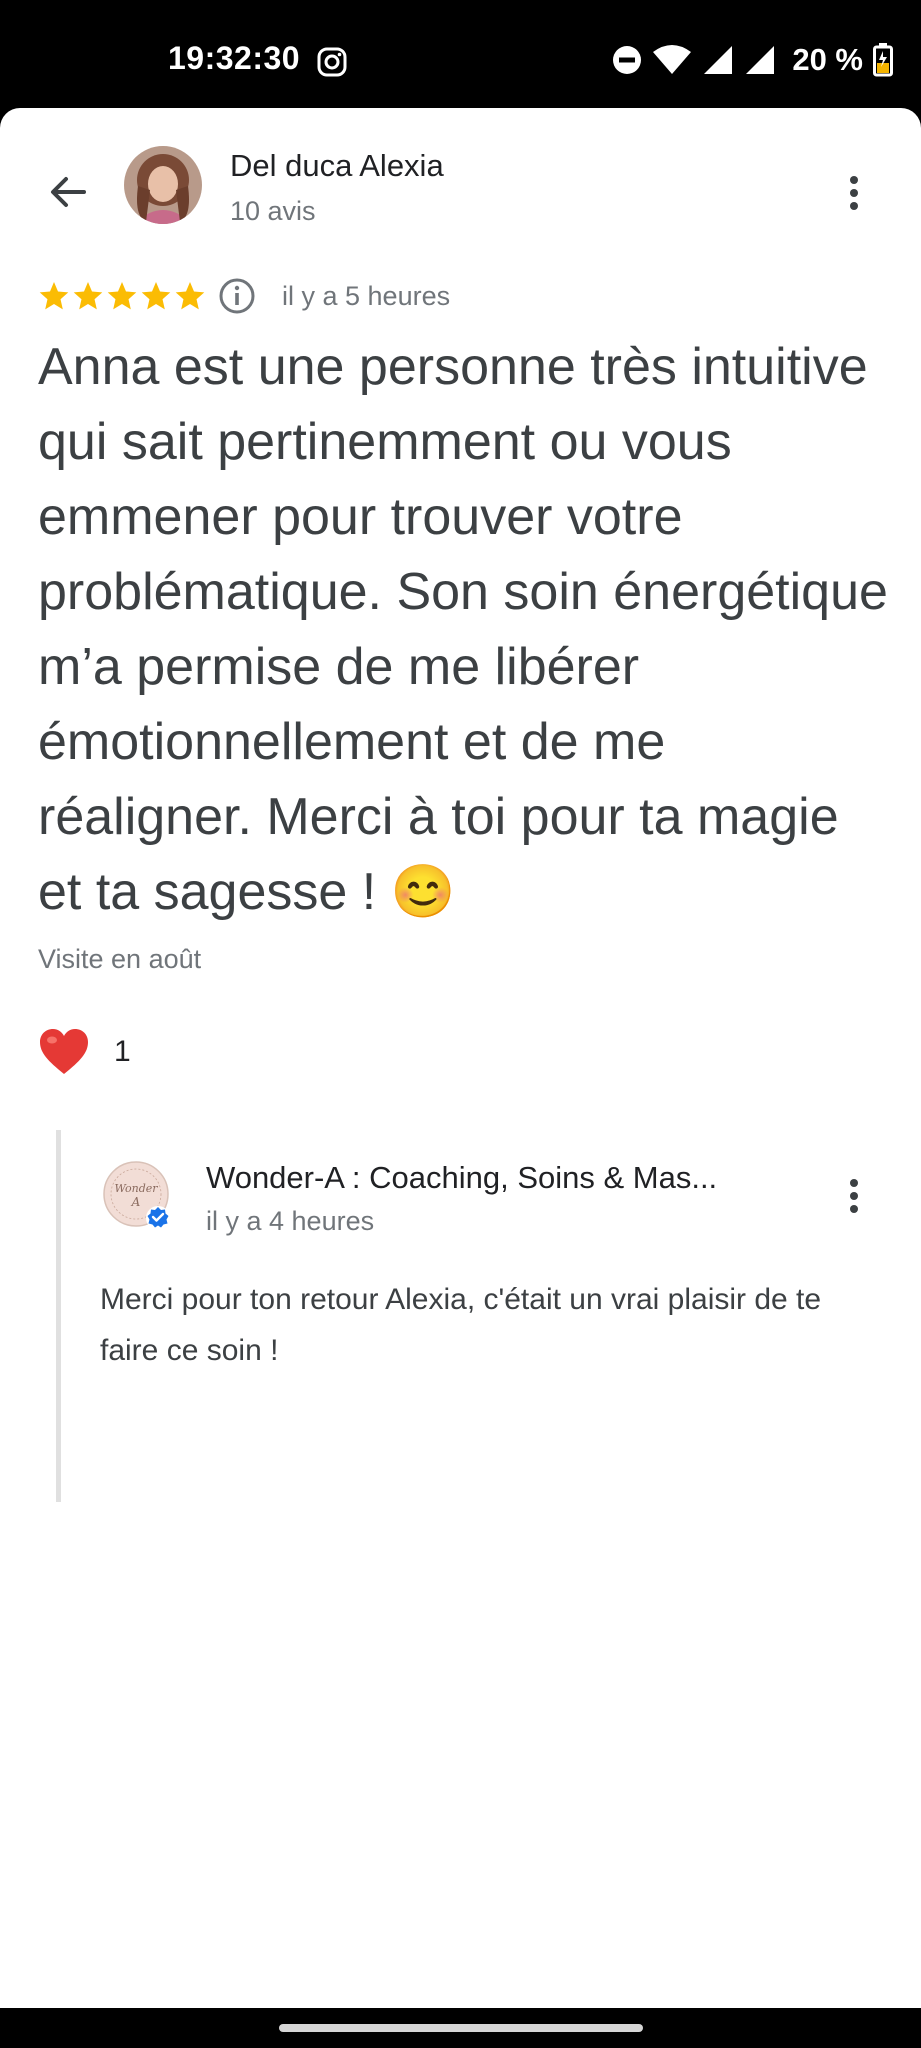  What do you see at coordinates (122, 1051) in the screenshot?
I see `like-count: 1` at bounding box center [122, 1051].